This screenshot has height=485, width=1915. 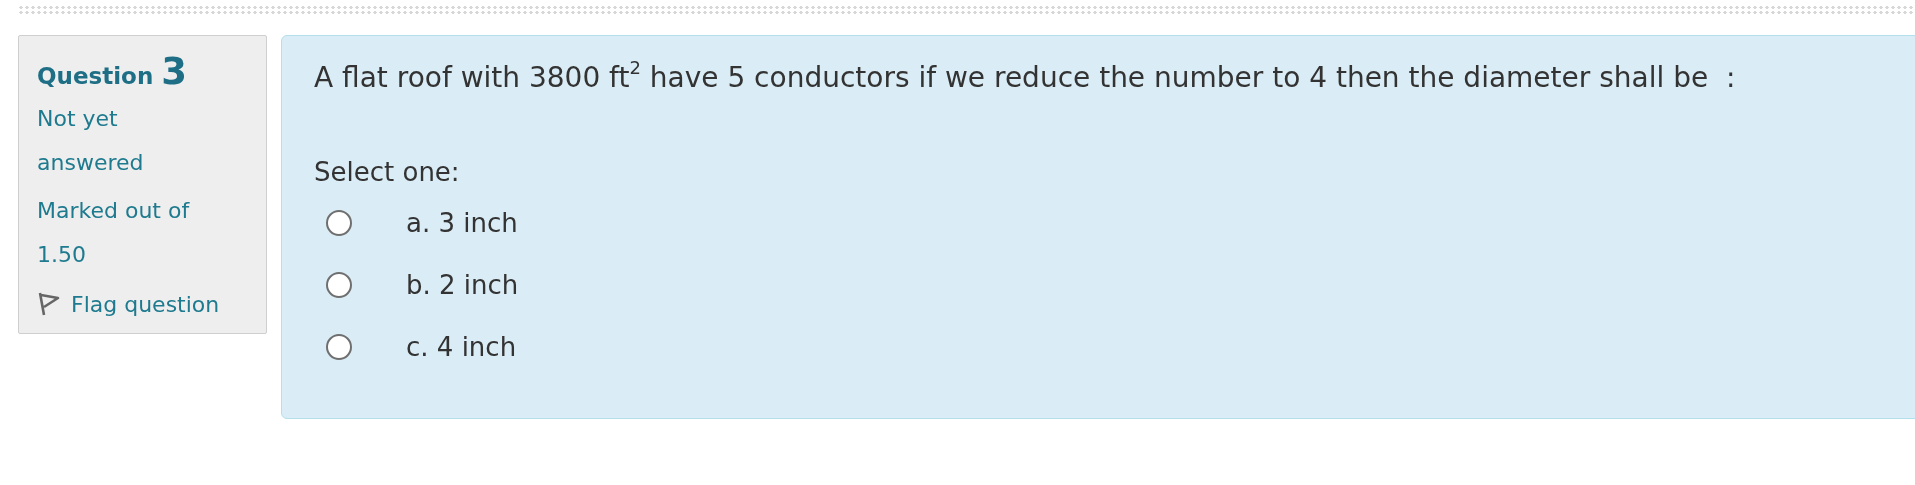 I want to click on question-text: A flat roof with 3800 ft$^{2}$ have 5 conductors if we reduce the number to 4 then the diameter shall be :, so click(x=1025, y=77).